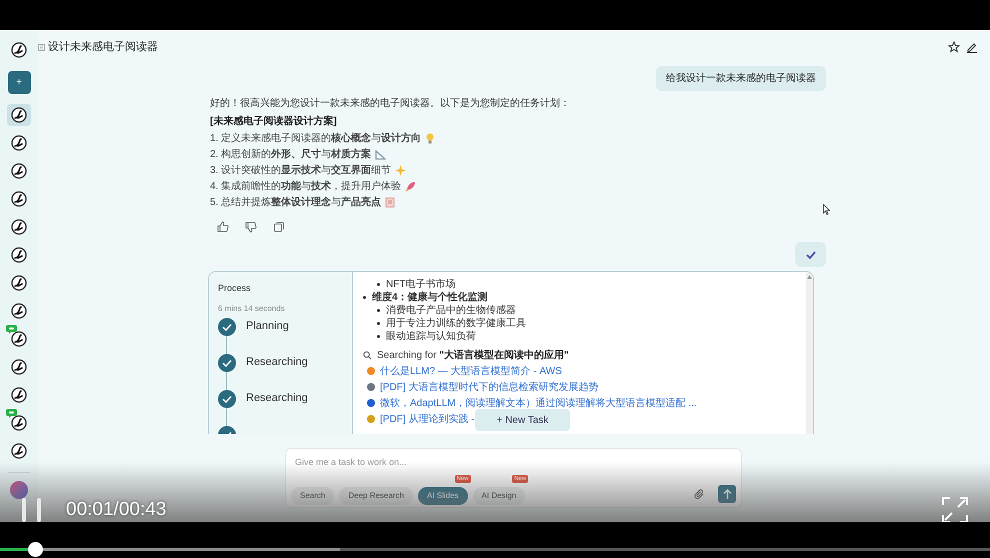  What do you see at coordinates (19, 82) in the screenshot?
I see `new-chat-button: +` at bounding box center [19, 82].